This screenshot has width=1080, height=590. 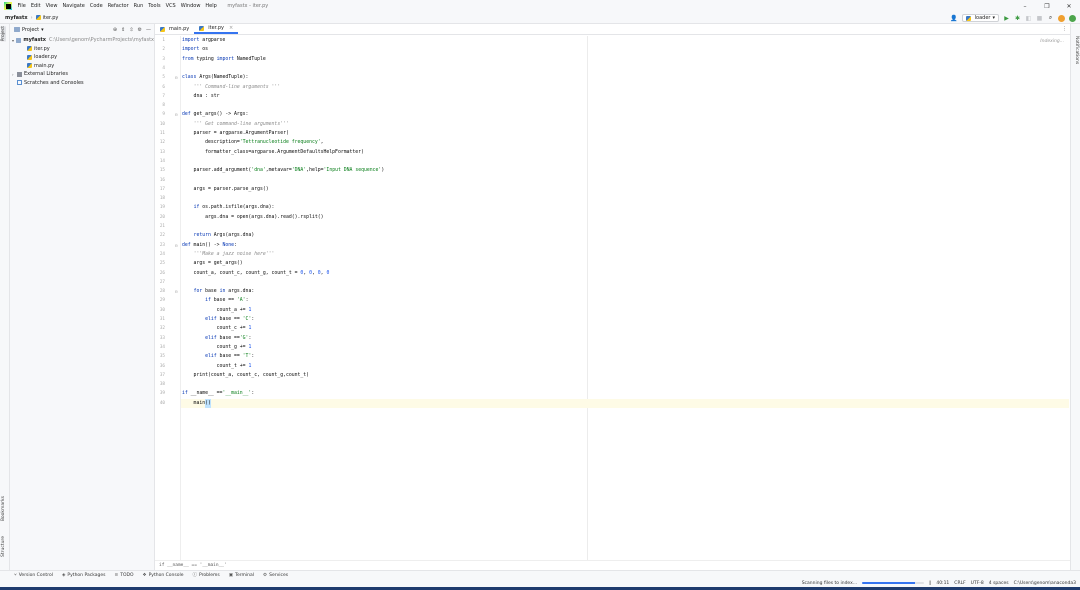 What do you see at coordinates (204, 40) in the screenshot?
I see `code-line: import argparse` at bounding box center [204, 40].